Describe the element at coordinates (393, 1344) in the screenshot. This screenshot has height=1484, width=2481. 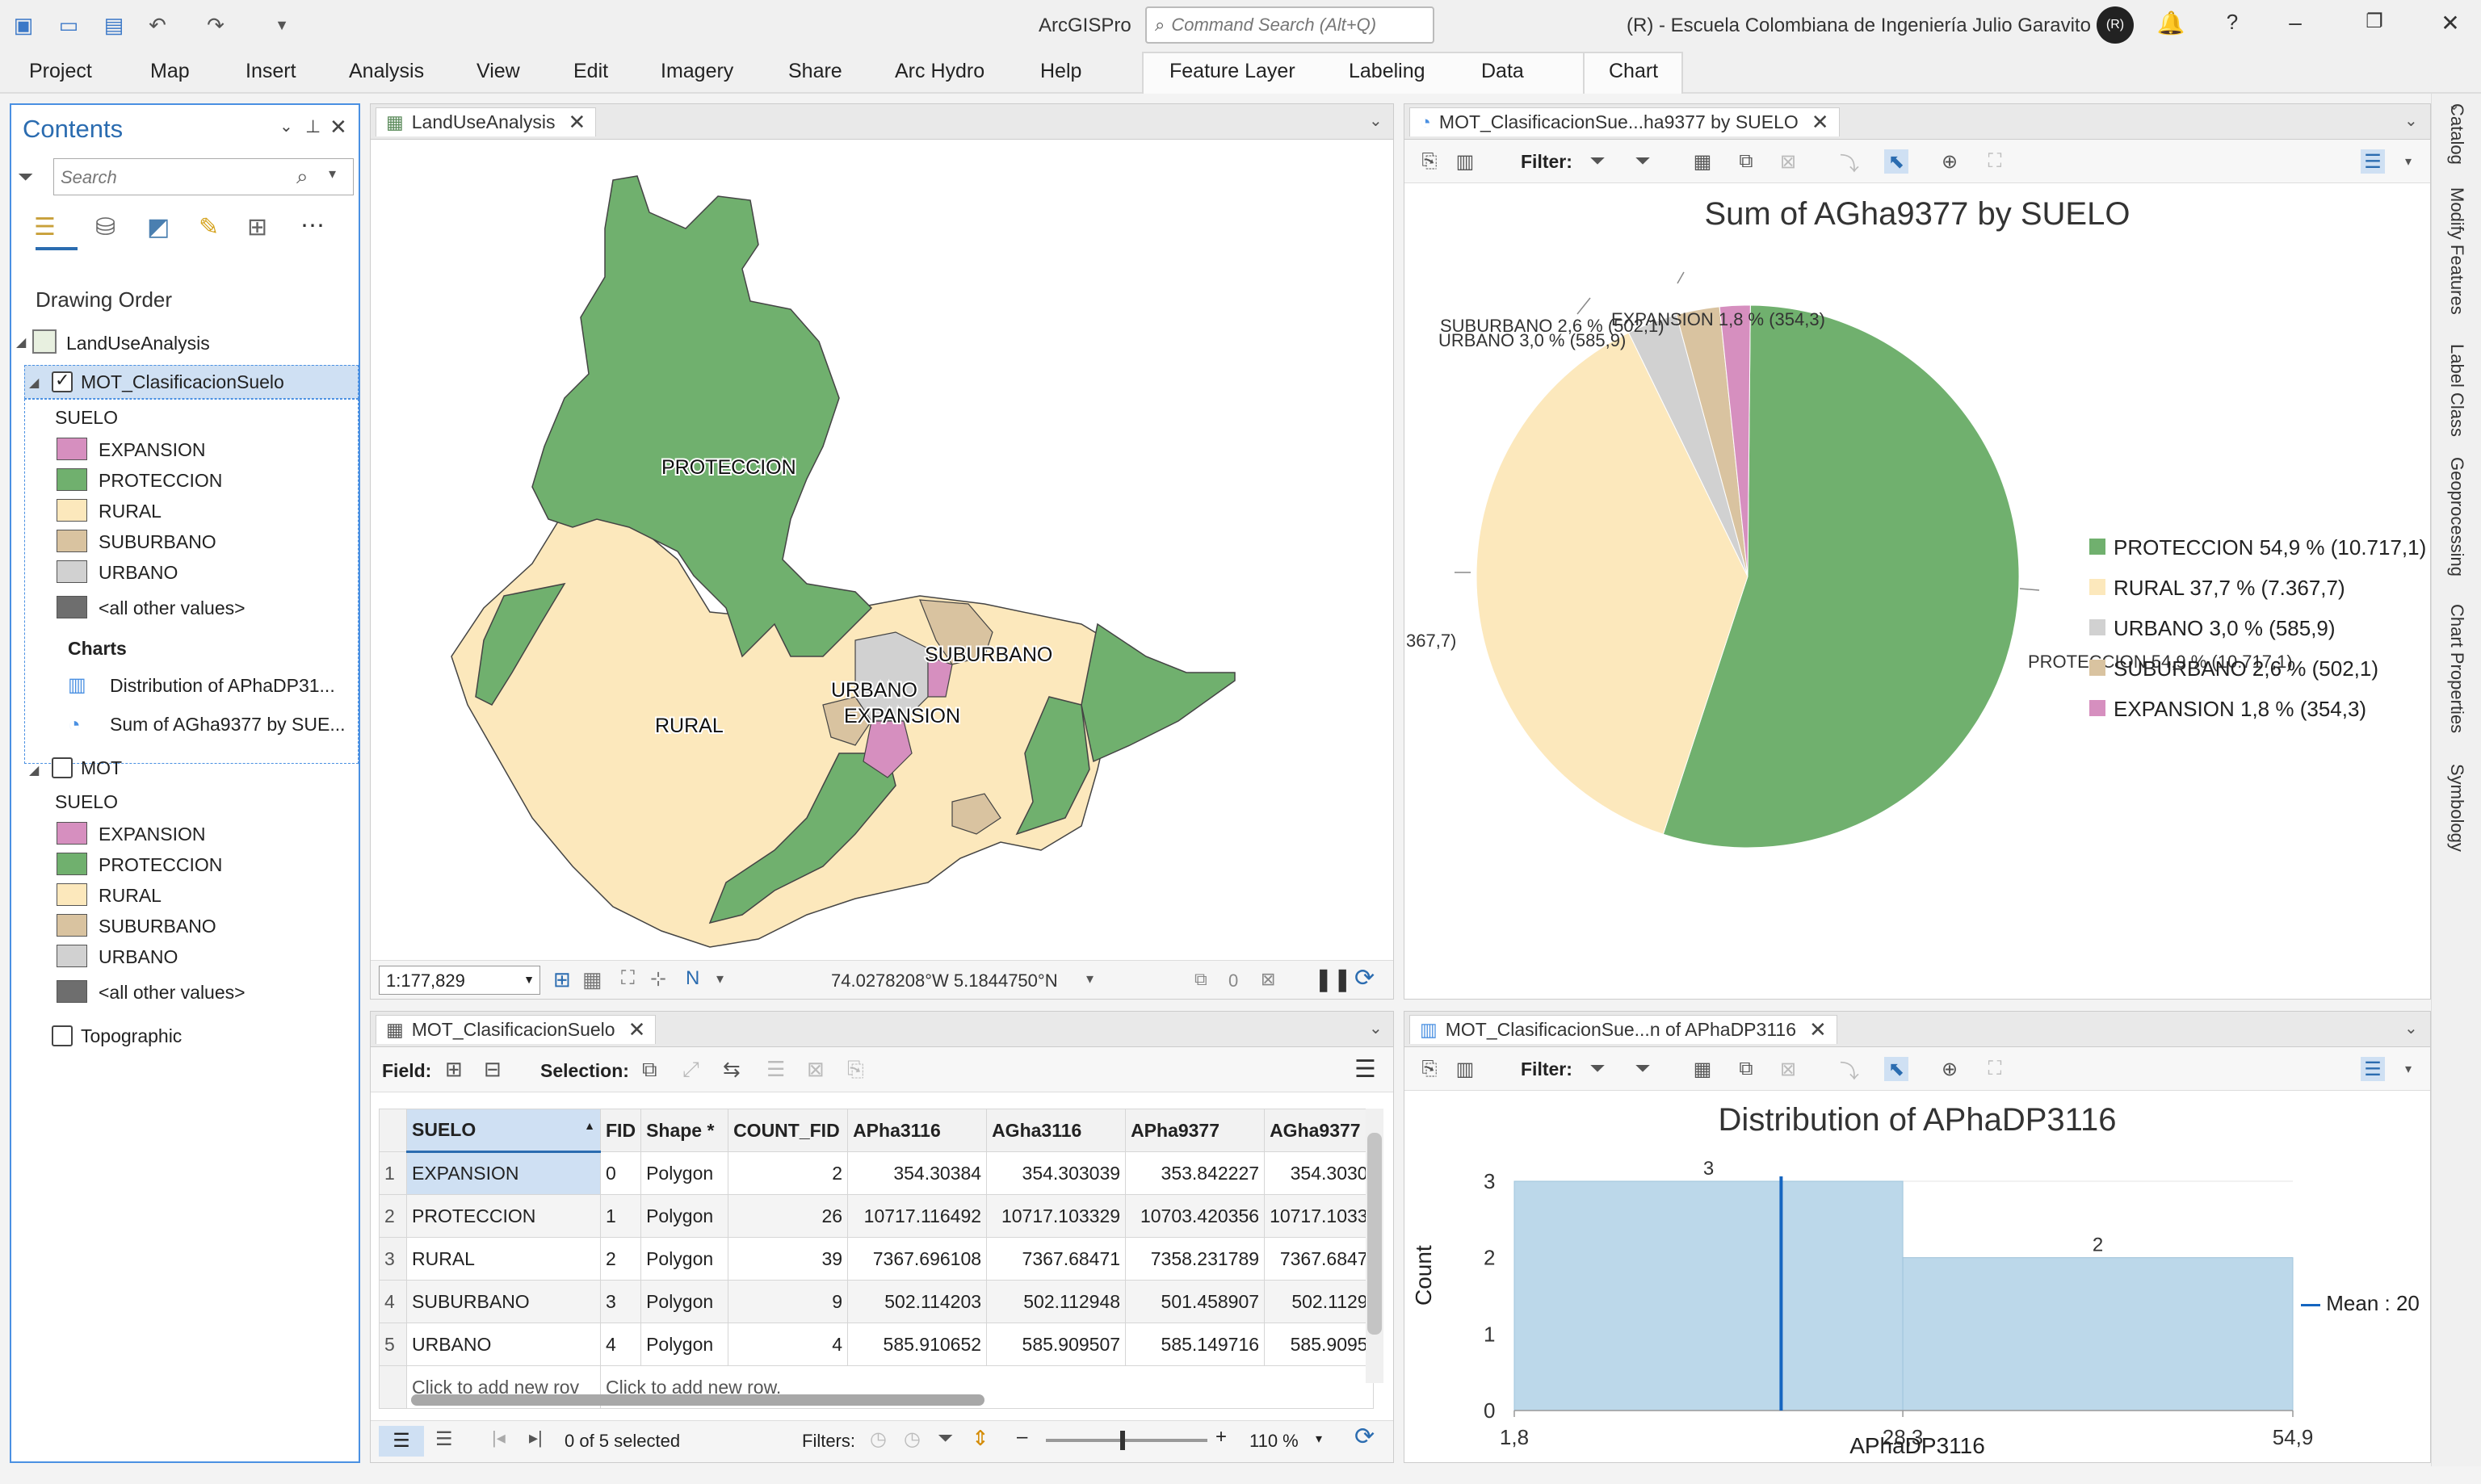
I see `row-number: 5` at that location.